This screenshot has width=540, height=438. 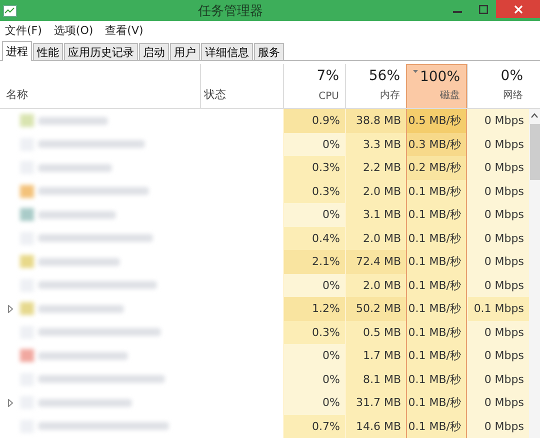 I want to click on column-header: 100% 磁盘, so click(x=436, y=86).